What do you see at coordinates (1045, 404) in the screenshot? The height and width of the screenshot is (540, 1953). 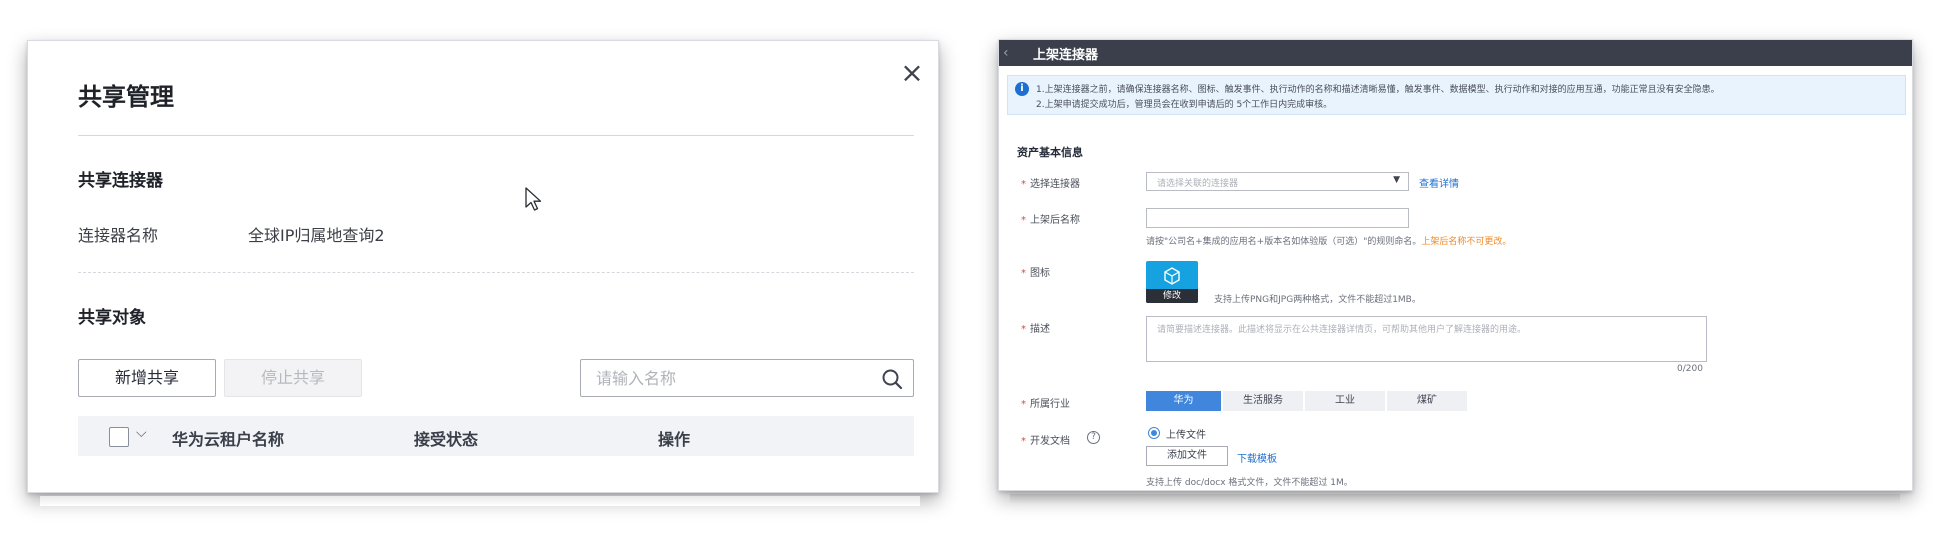 I see `industry-label: * 所属行业` at bounding box center [1045, 404].